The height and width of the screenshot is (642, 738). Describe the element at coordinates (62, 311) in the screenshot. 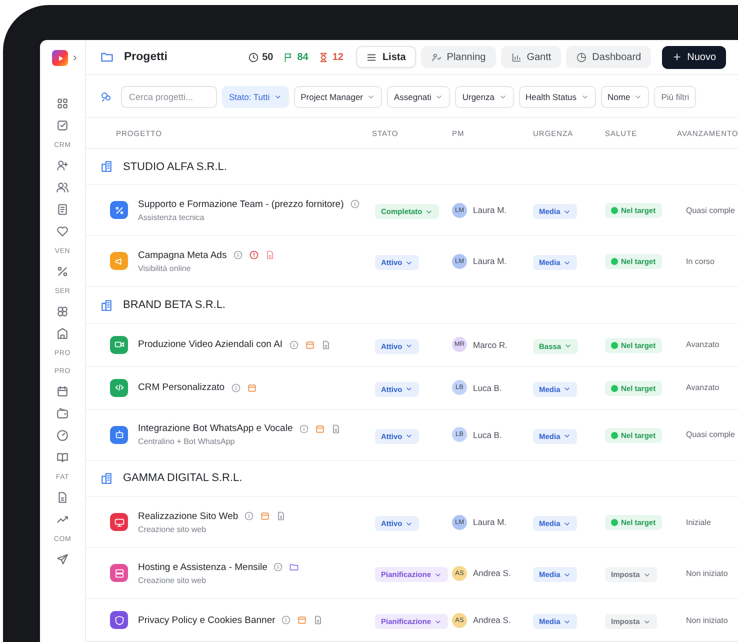

I see `circles-icon` at that location.